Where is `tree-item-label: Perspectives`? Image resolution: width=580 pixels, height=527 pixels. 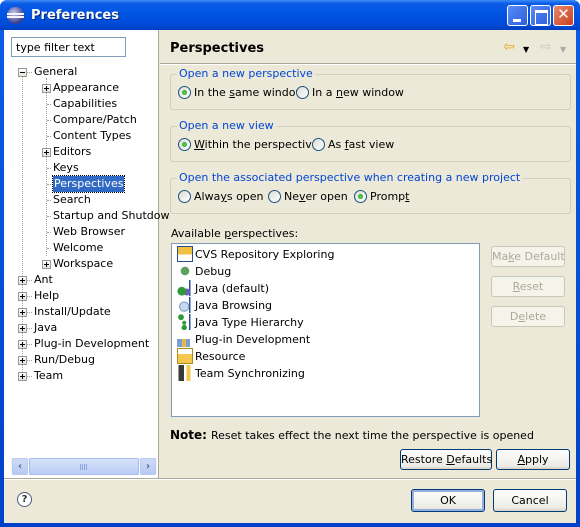
tree-item-label: Perspectives is located at coordinates (88, 184).